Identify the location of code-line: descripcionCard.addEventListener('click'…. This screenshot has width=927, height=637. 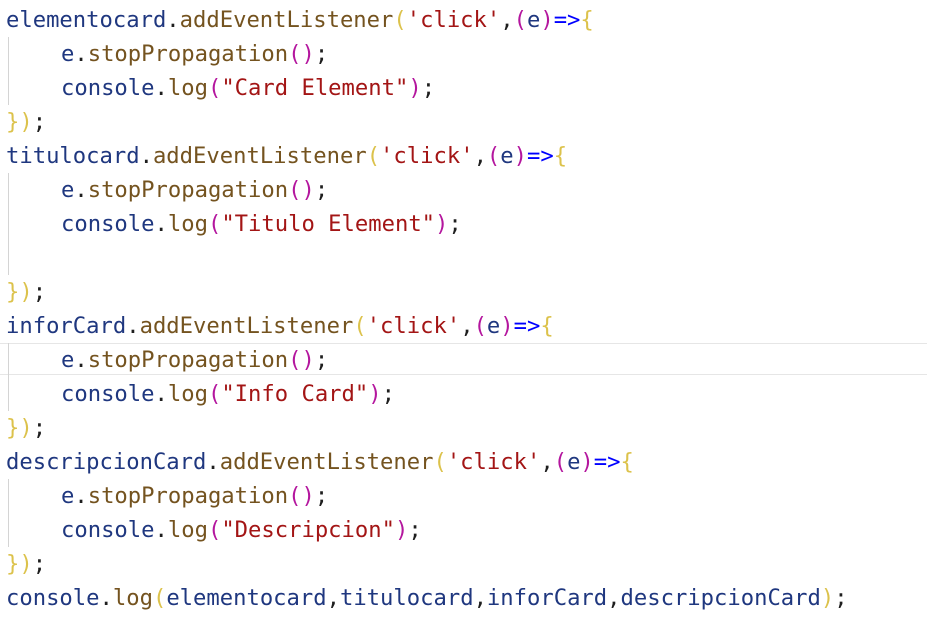
(320, 462).